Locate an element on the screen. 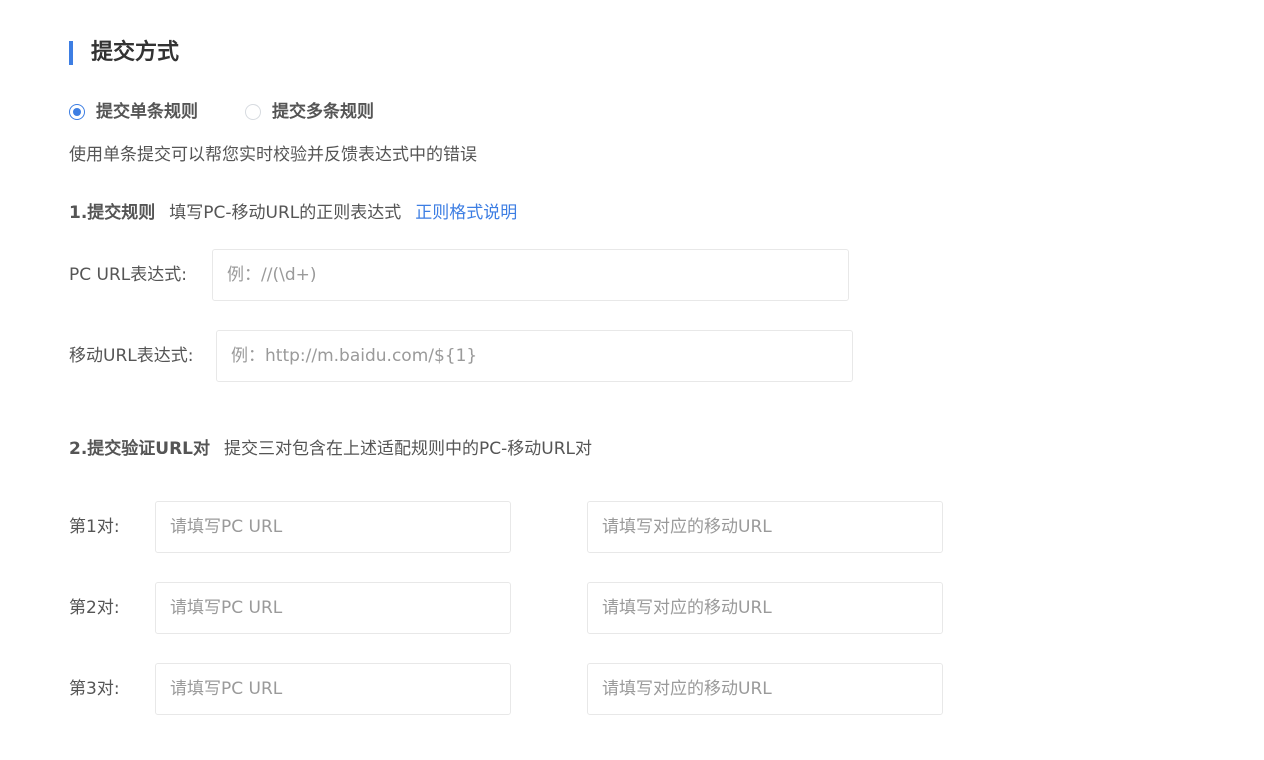 The height and width of the screenshot is (760, 1264). pc-url-expression-input is located at coordinates (530, 275).